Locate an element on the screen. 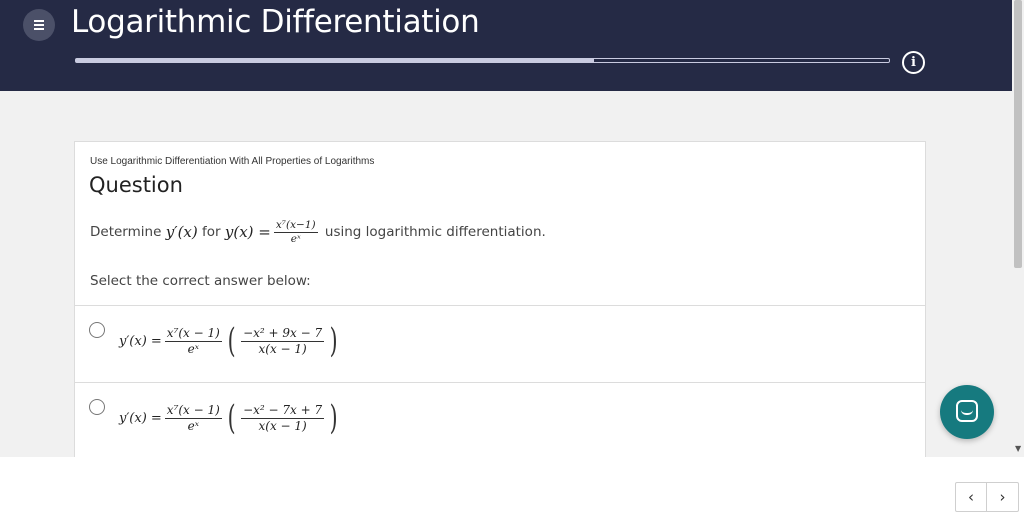  prompt-fraction: x⁷(x−1) eˣ is located at coordinates (295, 232).